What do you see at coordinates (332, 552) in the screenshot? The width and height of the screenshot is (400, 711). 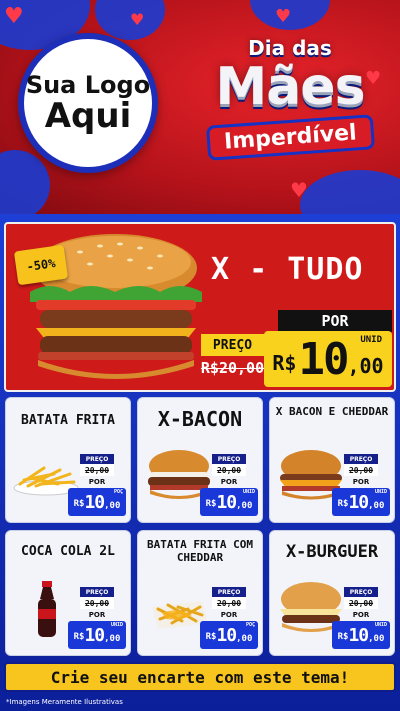 I see `card-title: X-BURGUER` at bounding box center [332, 552].